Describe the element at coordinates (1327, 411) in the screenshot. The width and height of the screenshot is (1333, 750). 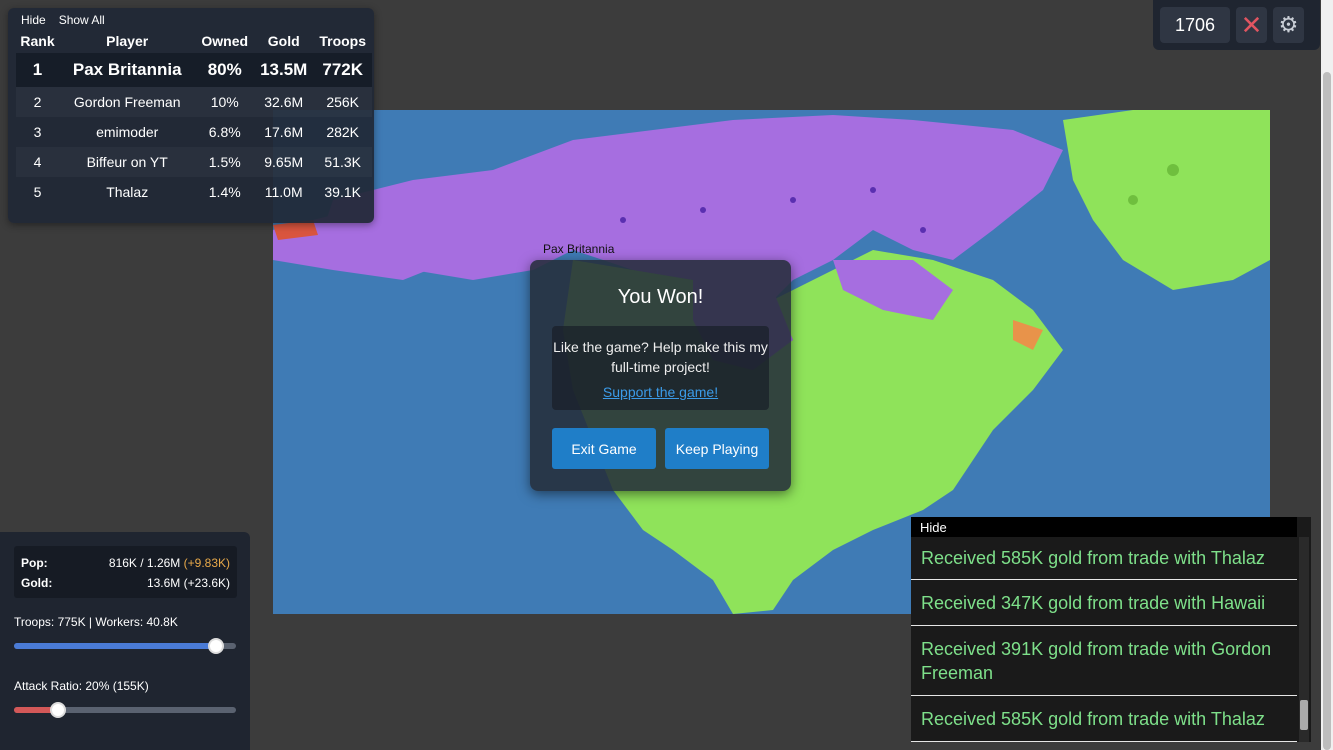
I see `page-scrollbar-thumb` at that location.